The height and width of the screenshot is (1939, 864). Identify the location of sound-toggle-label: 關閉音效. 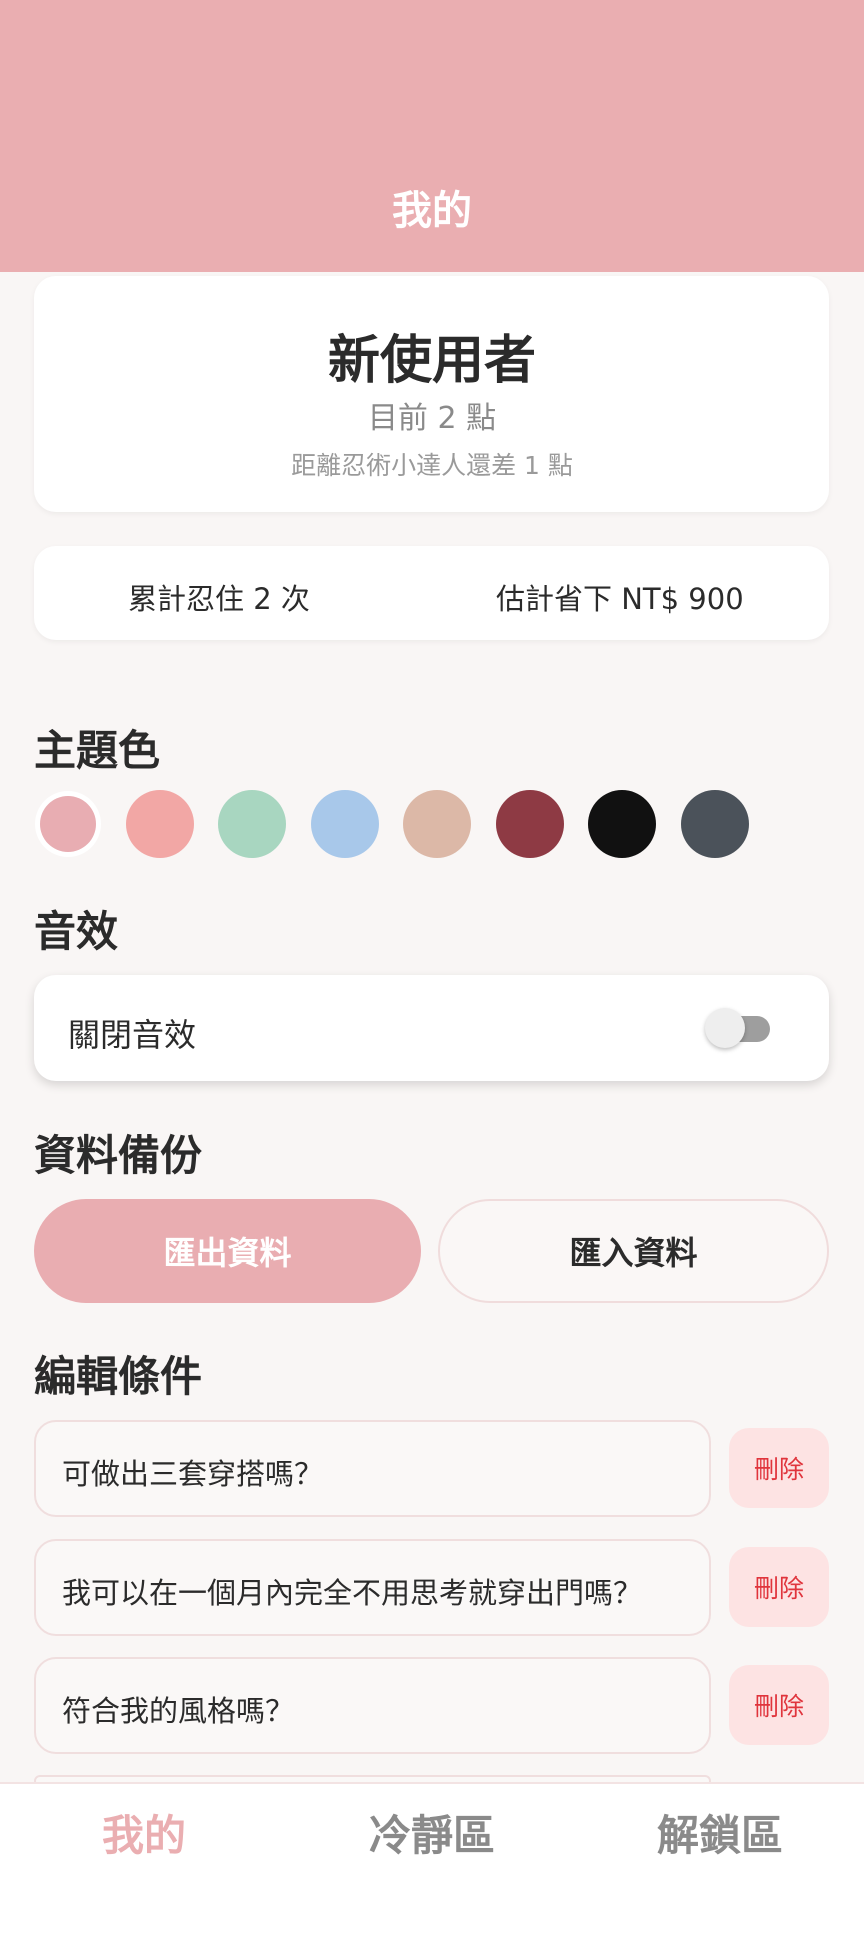
(132, 1035).